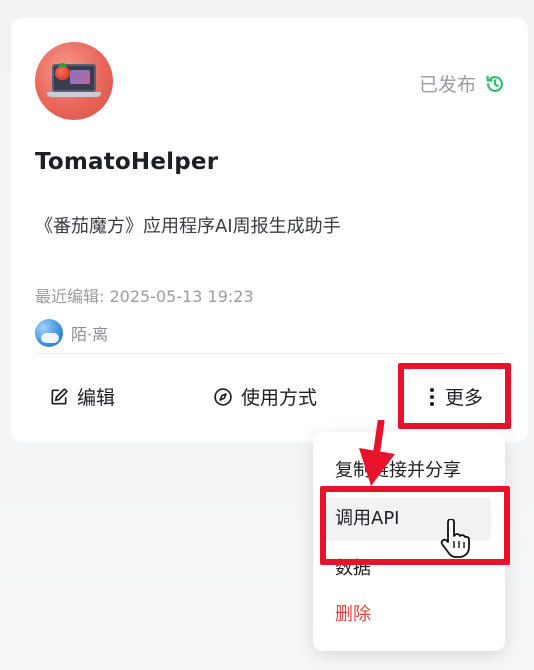 The height and width of the screenshot is (670, 534). I want to click on hand-pointer-icon, so click(455, 538).